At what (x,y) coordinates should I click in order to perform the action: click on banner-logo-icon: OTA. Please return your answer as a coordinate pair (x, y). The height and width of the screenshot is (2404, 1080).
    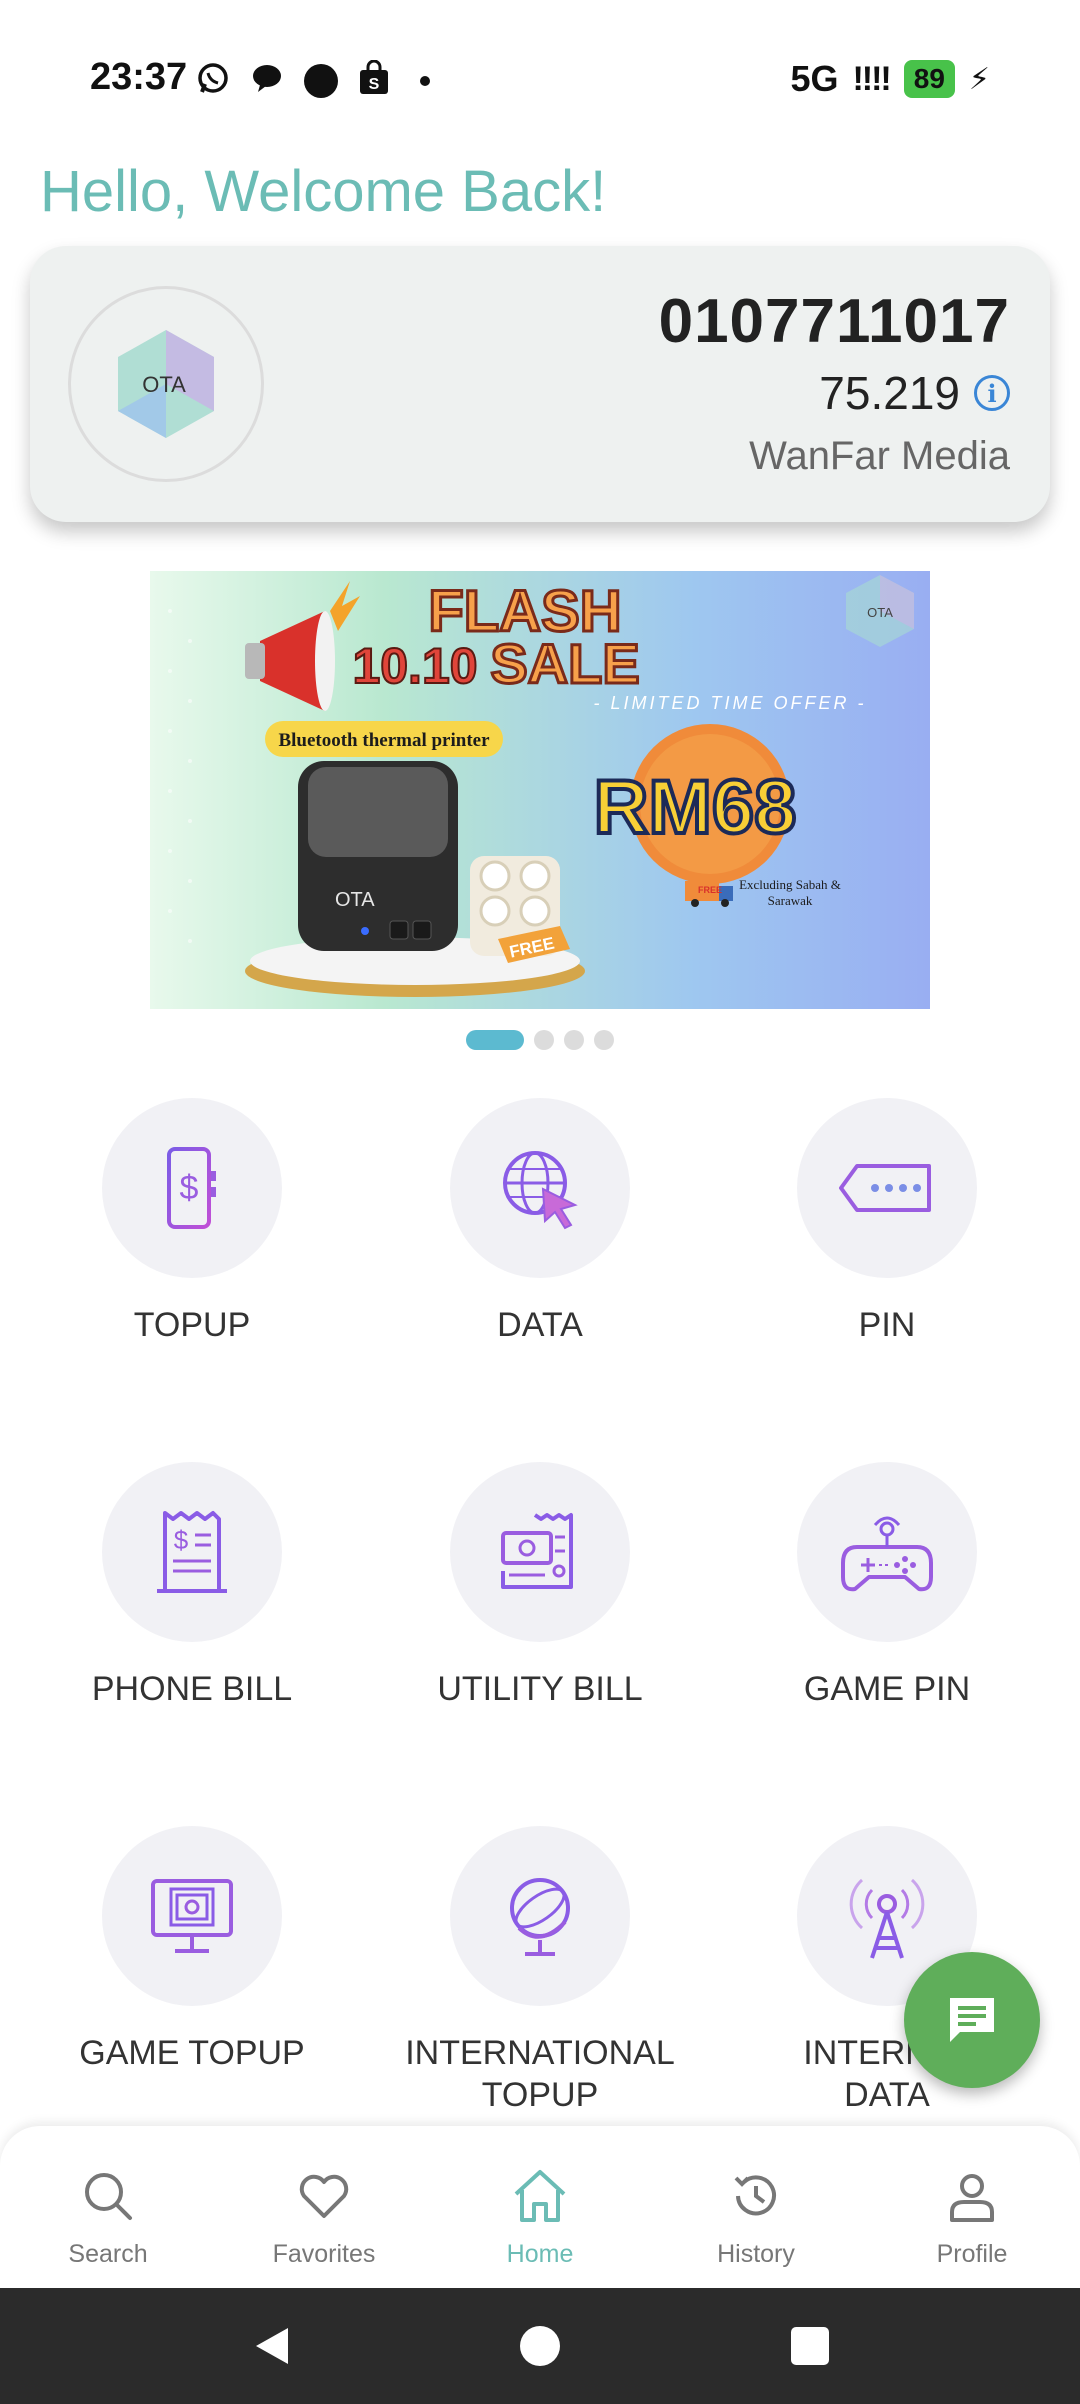
    Looking at the image, I should click on (880, 611).